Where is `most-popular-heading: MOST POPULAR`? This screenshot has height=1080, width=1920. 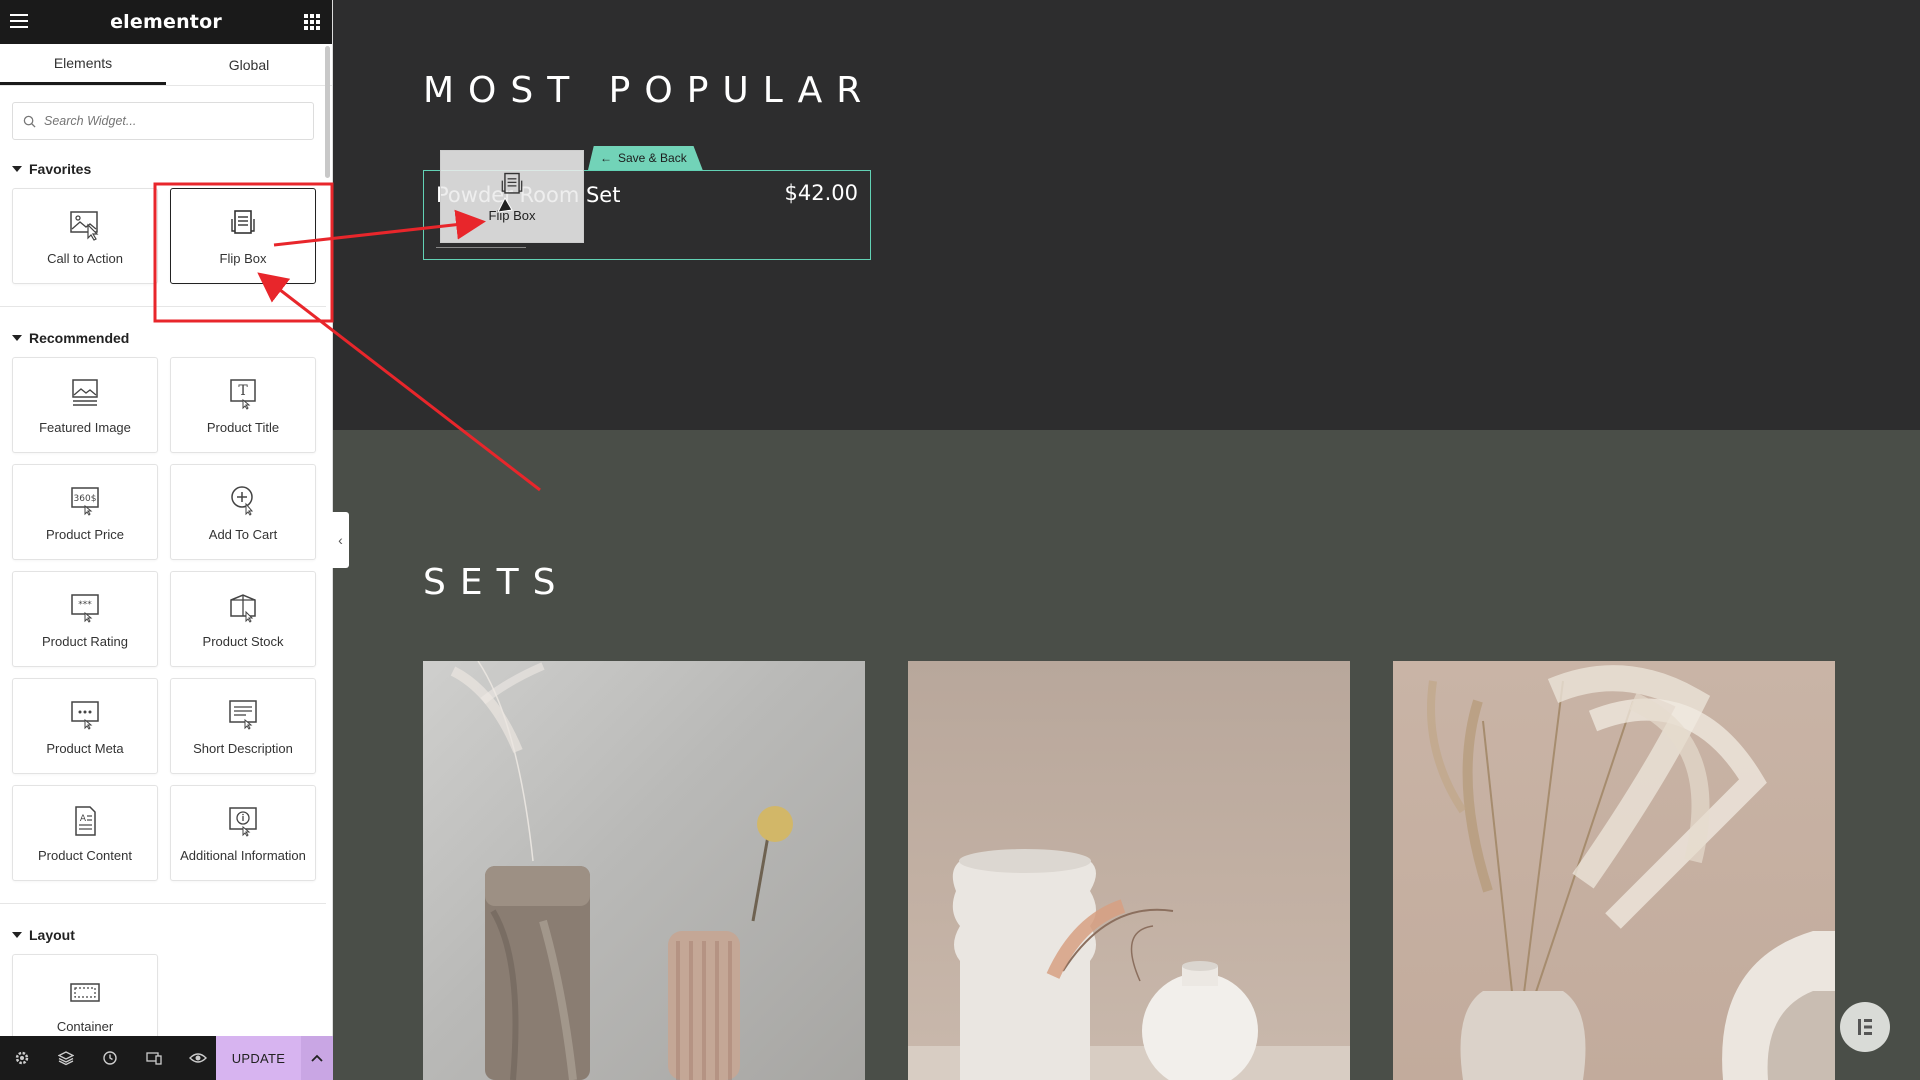 most-popular-heading: MOST POPULAR is located at coordinates (649, 90).